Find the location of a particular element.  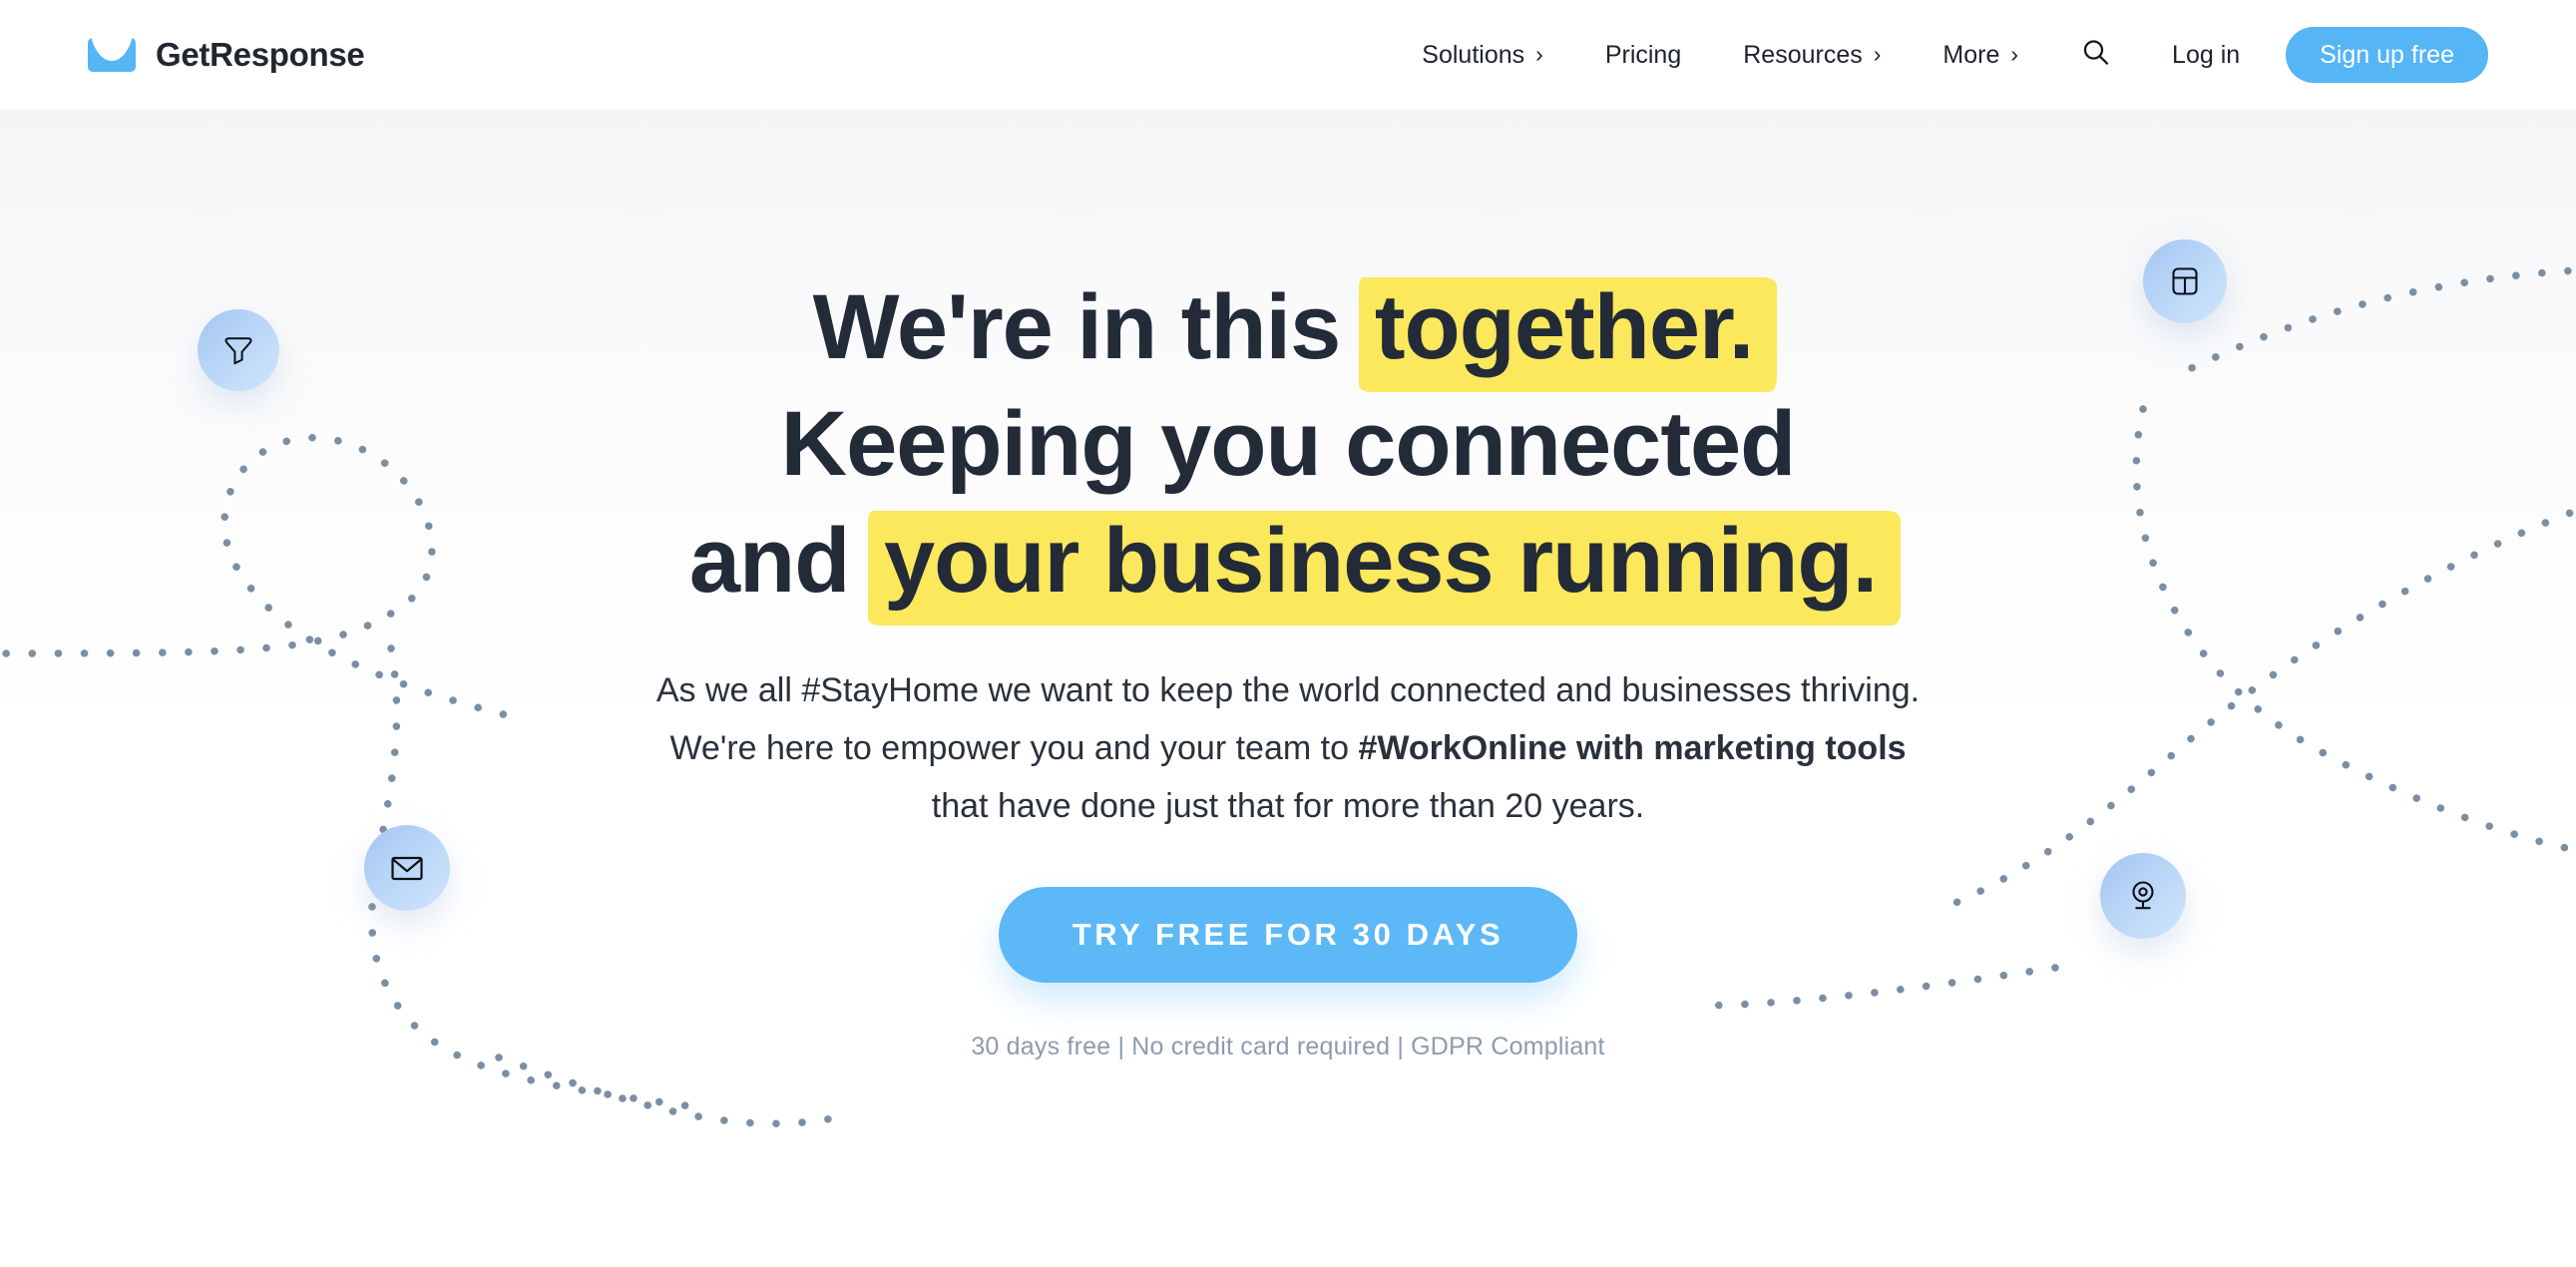

nav-item-resources: Resources › is located at coordinates (1812, 55).